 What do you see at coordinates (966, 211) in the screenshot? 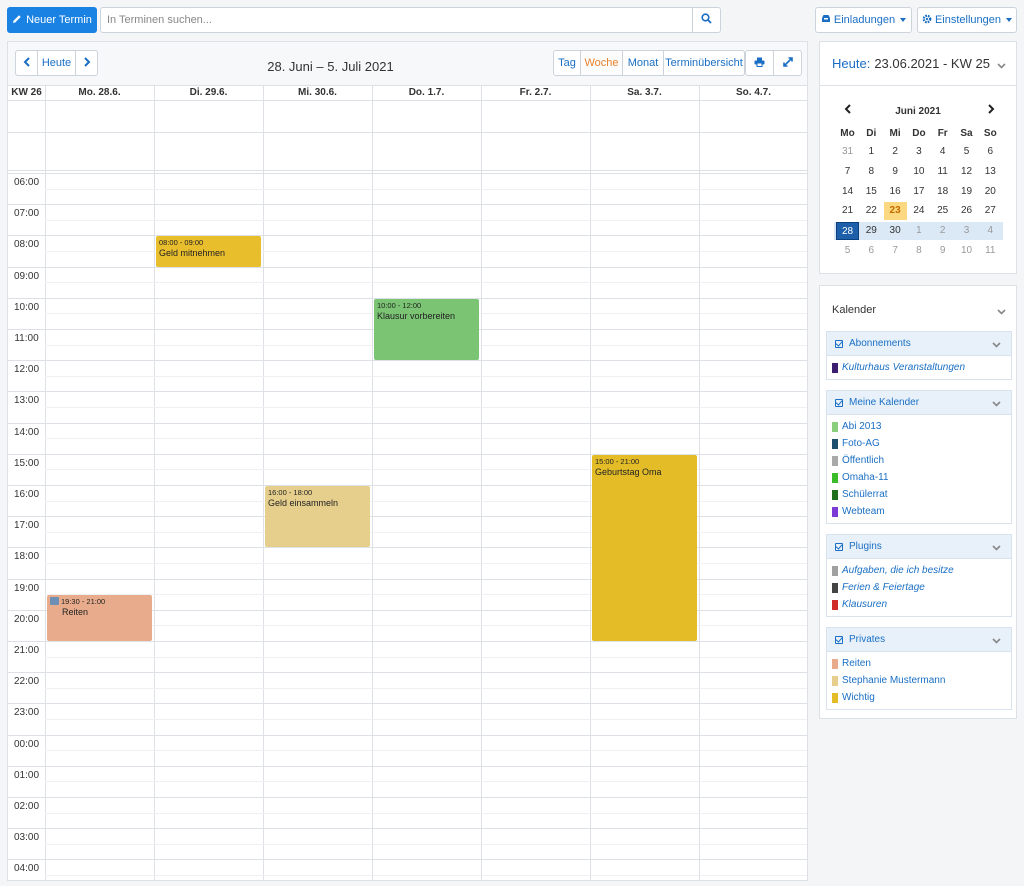
I see `mini-day: 26` at bounding box center [966, 211].